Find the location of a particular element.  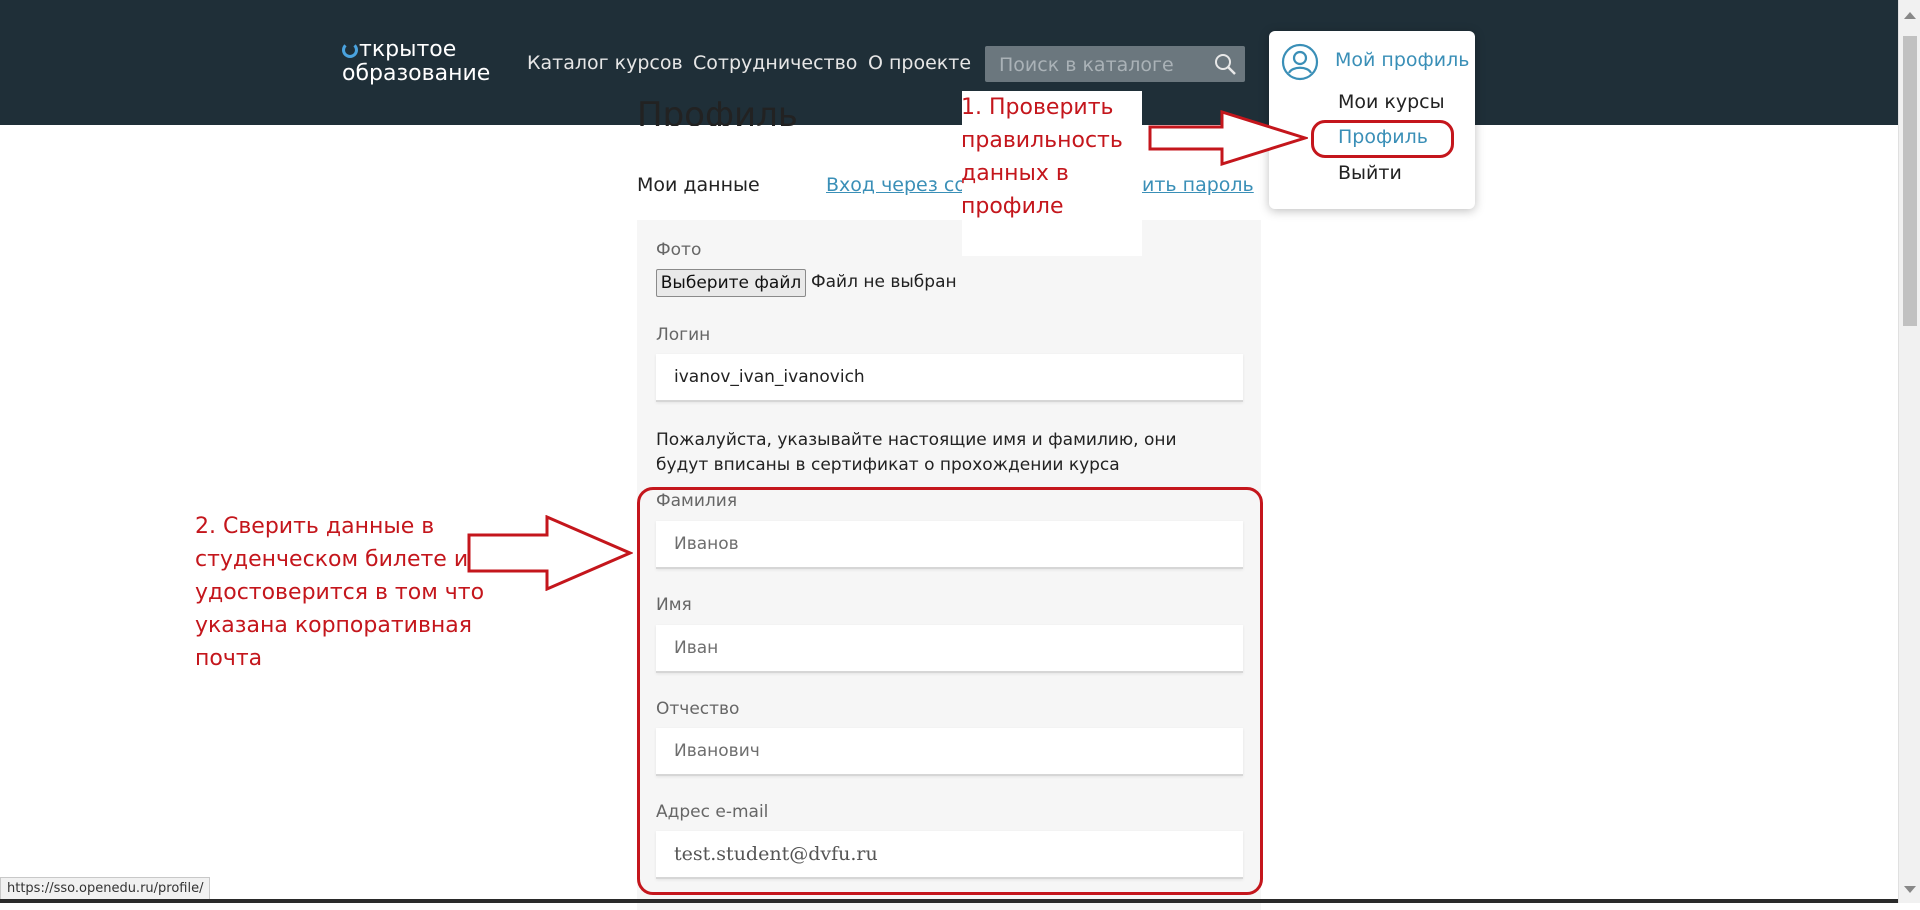

page-title: Профиль is located at coordinates (717, 113).